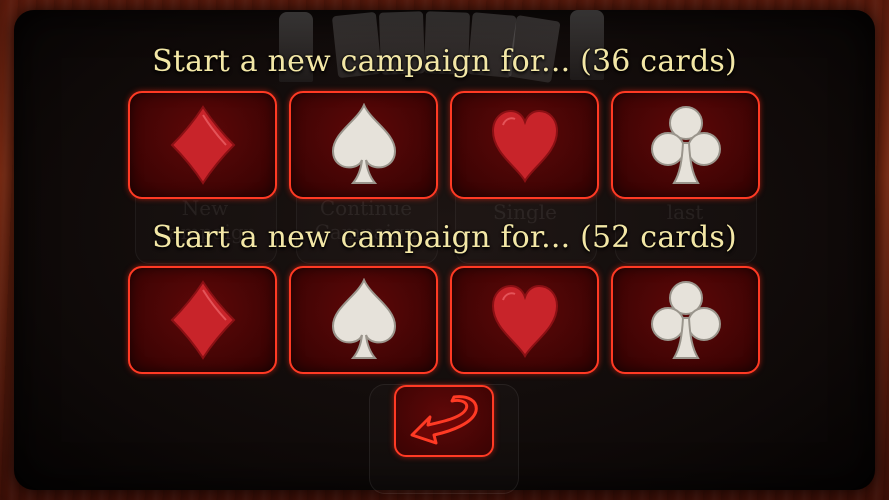  I want to click on campaign-52-spades-button, so click(363, 320).